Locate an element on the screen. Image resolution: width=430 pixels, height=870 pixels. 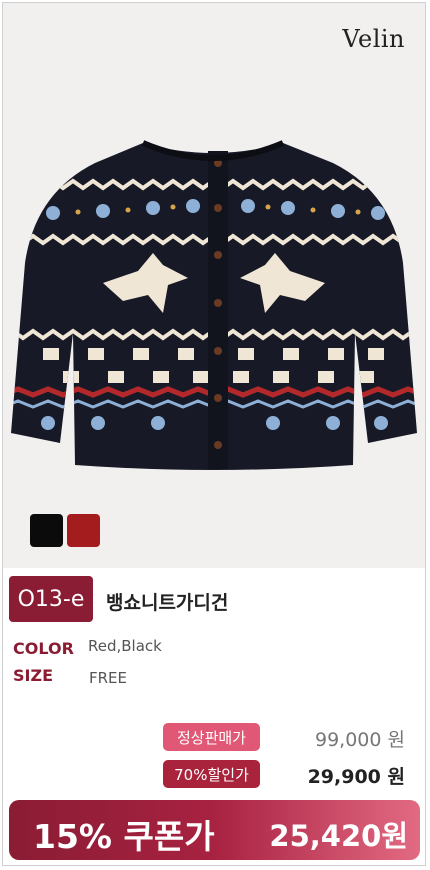
product-code-badge: O13-e is located at coordinates (51, 599).